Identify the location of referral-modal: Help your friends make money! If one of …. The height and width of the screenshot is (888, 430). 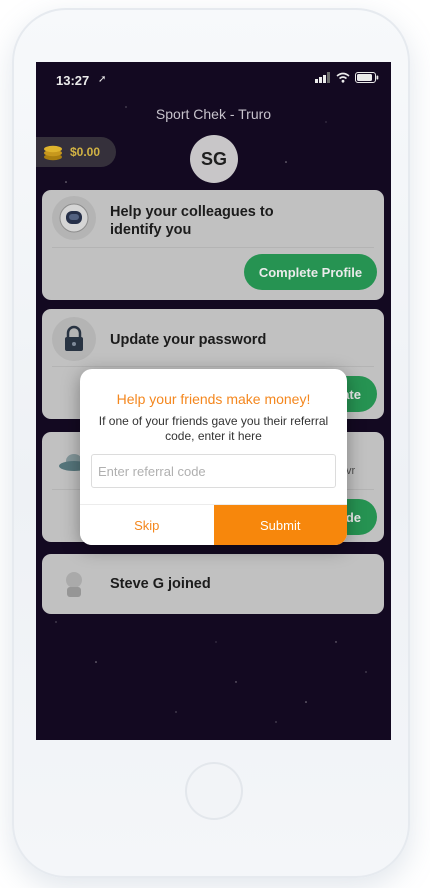
(213, 457).